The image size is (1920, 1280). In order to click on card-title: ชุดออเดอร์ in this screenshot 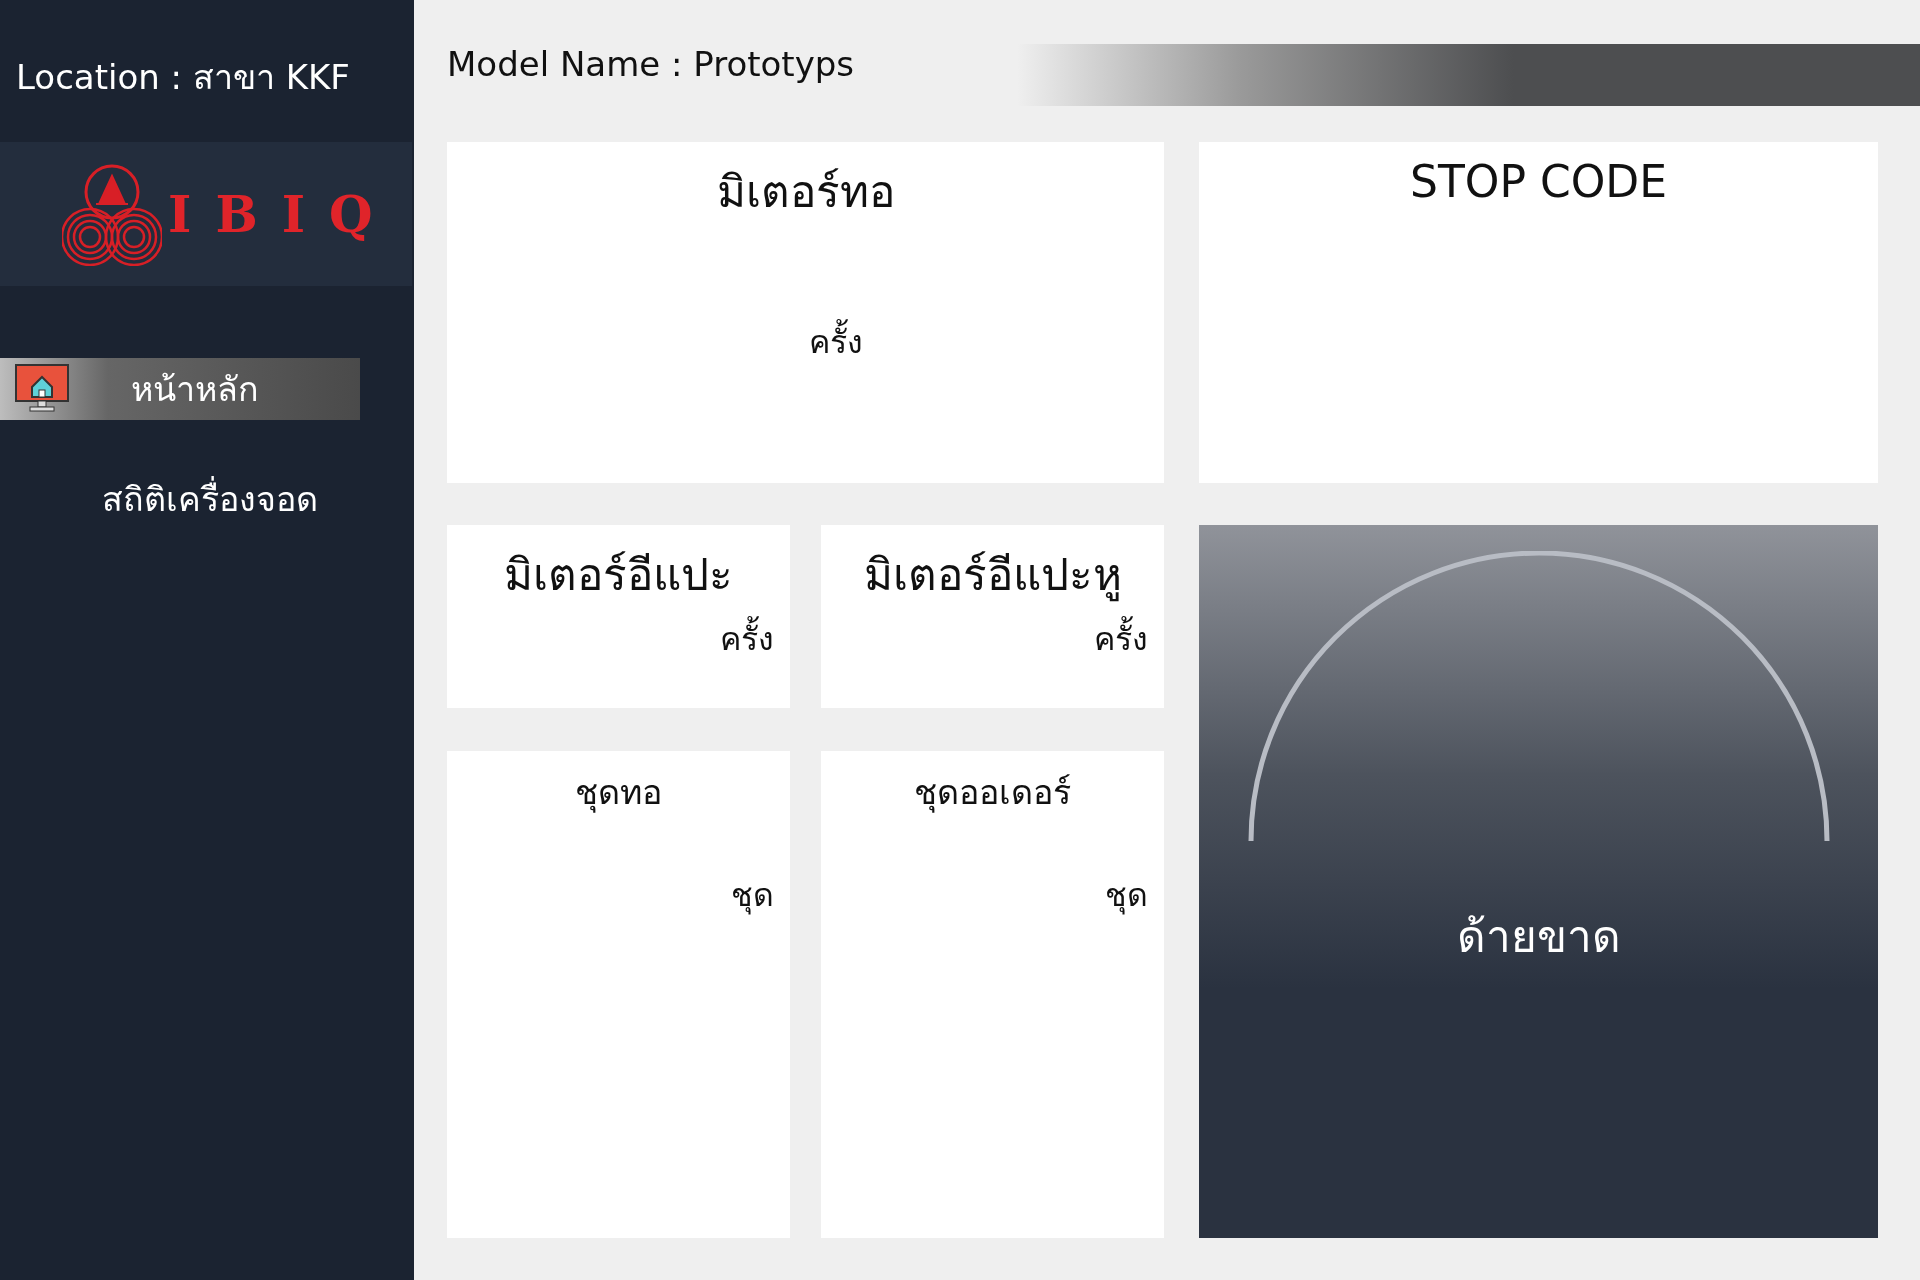, I will do `click(992, 793)`.